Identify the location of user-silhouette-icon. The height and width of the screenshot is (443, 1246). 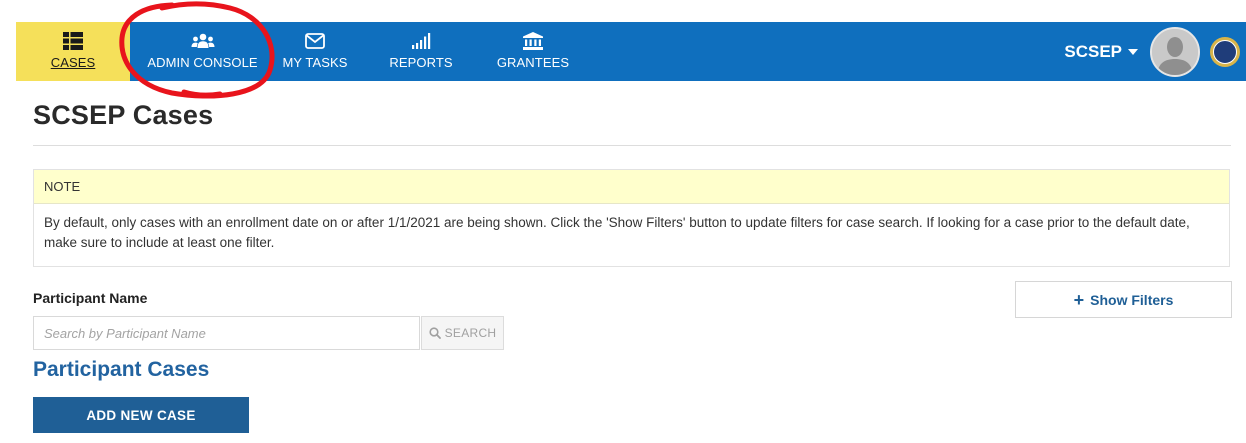
(1175, 51).